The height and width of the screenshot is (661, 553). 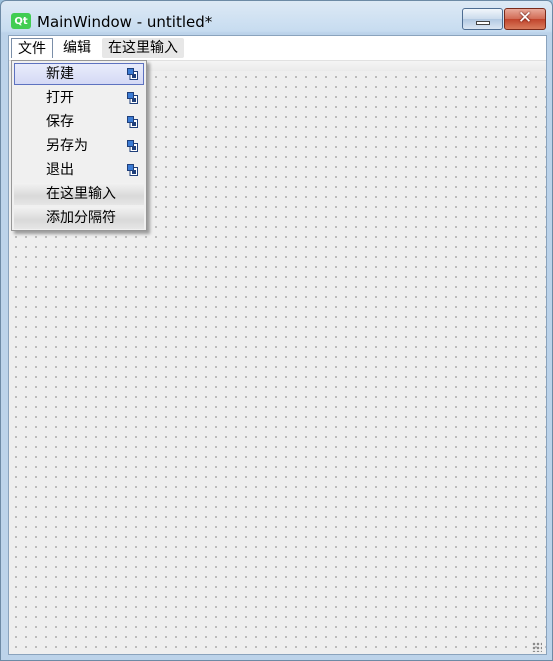 I want to click on menu-item-type-here: 在这里输入, so click(x=79, y=194).